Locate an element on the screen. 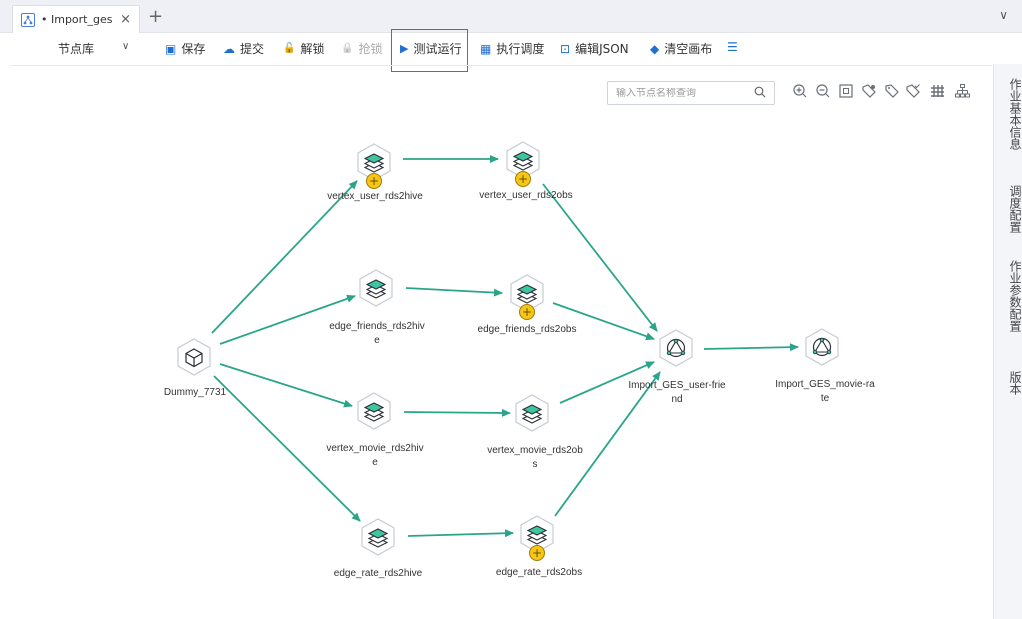  node-label: Dummy_7731 is located at coordinates (195, 392).